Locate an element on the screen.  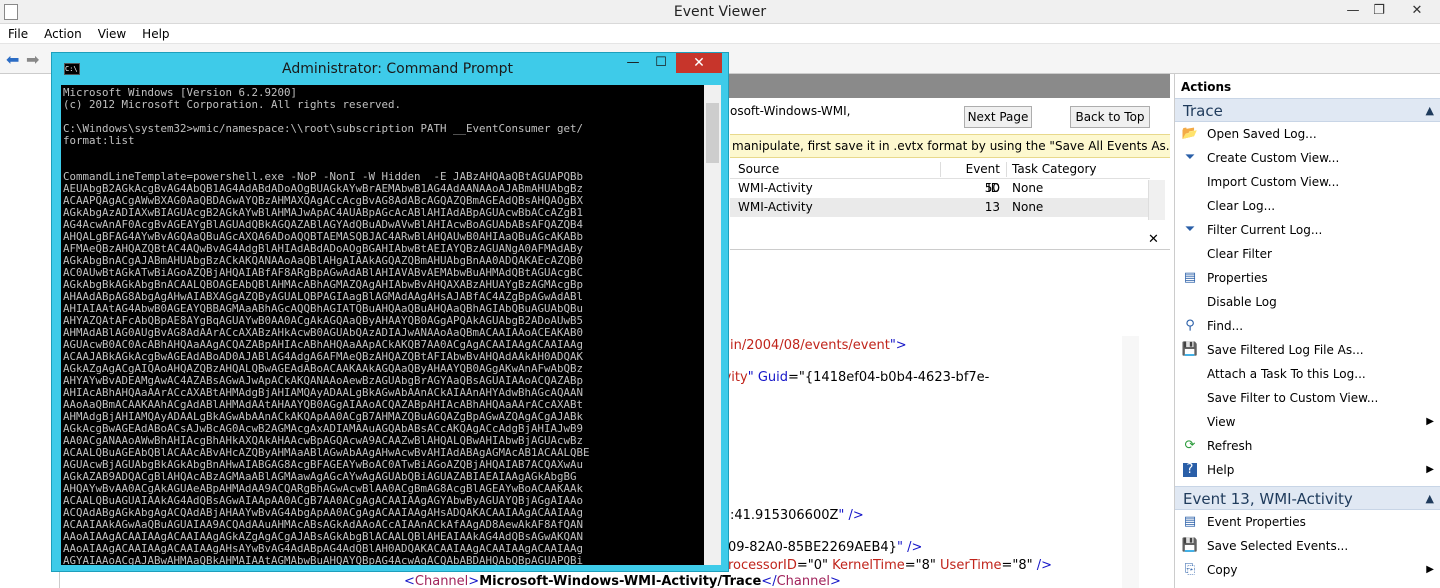
menu-bar: File Action View Help is located at coordinates (720, 34).